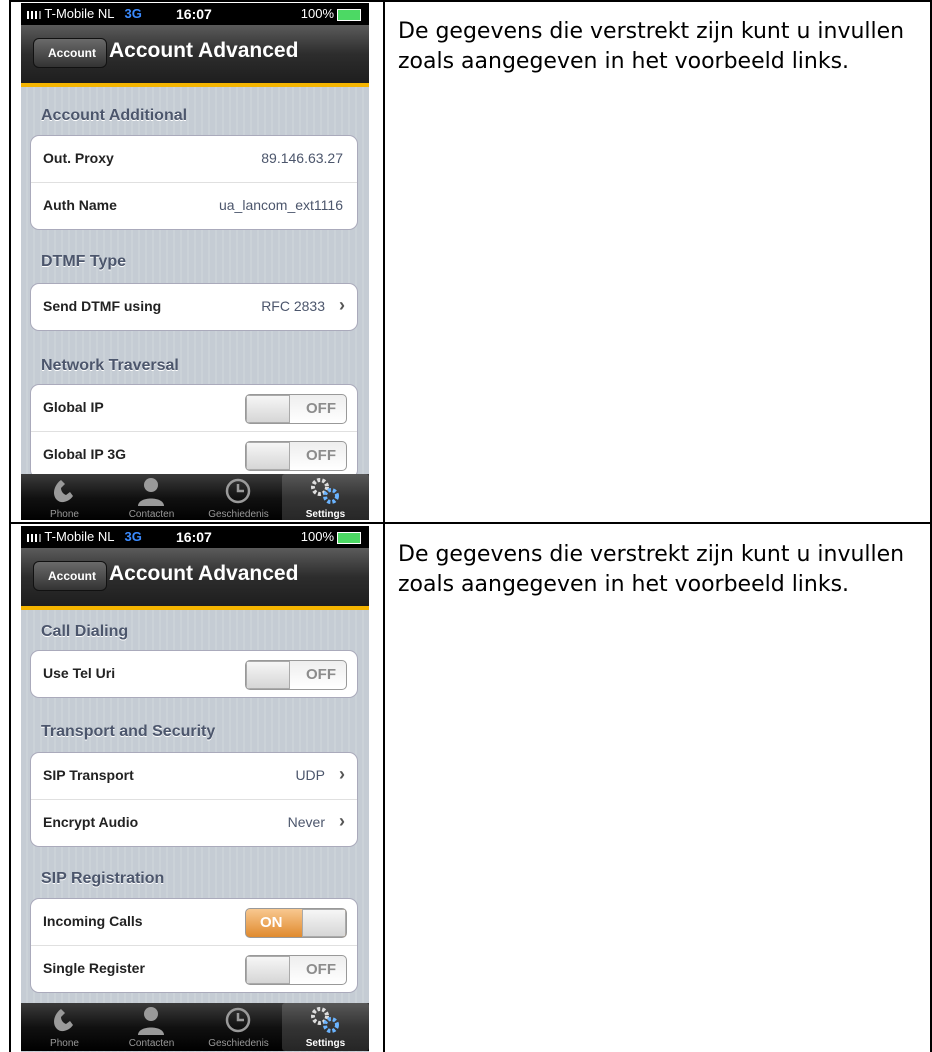  What do you see at coordinates (85, 631) in the screenshot?
I see `section-header: Call Dialing` at bounding box center [85, 631].